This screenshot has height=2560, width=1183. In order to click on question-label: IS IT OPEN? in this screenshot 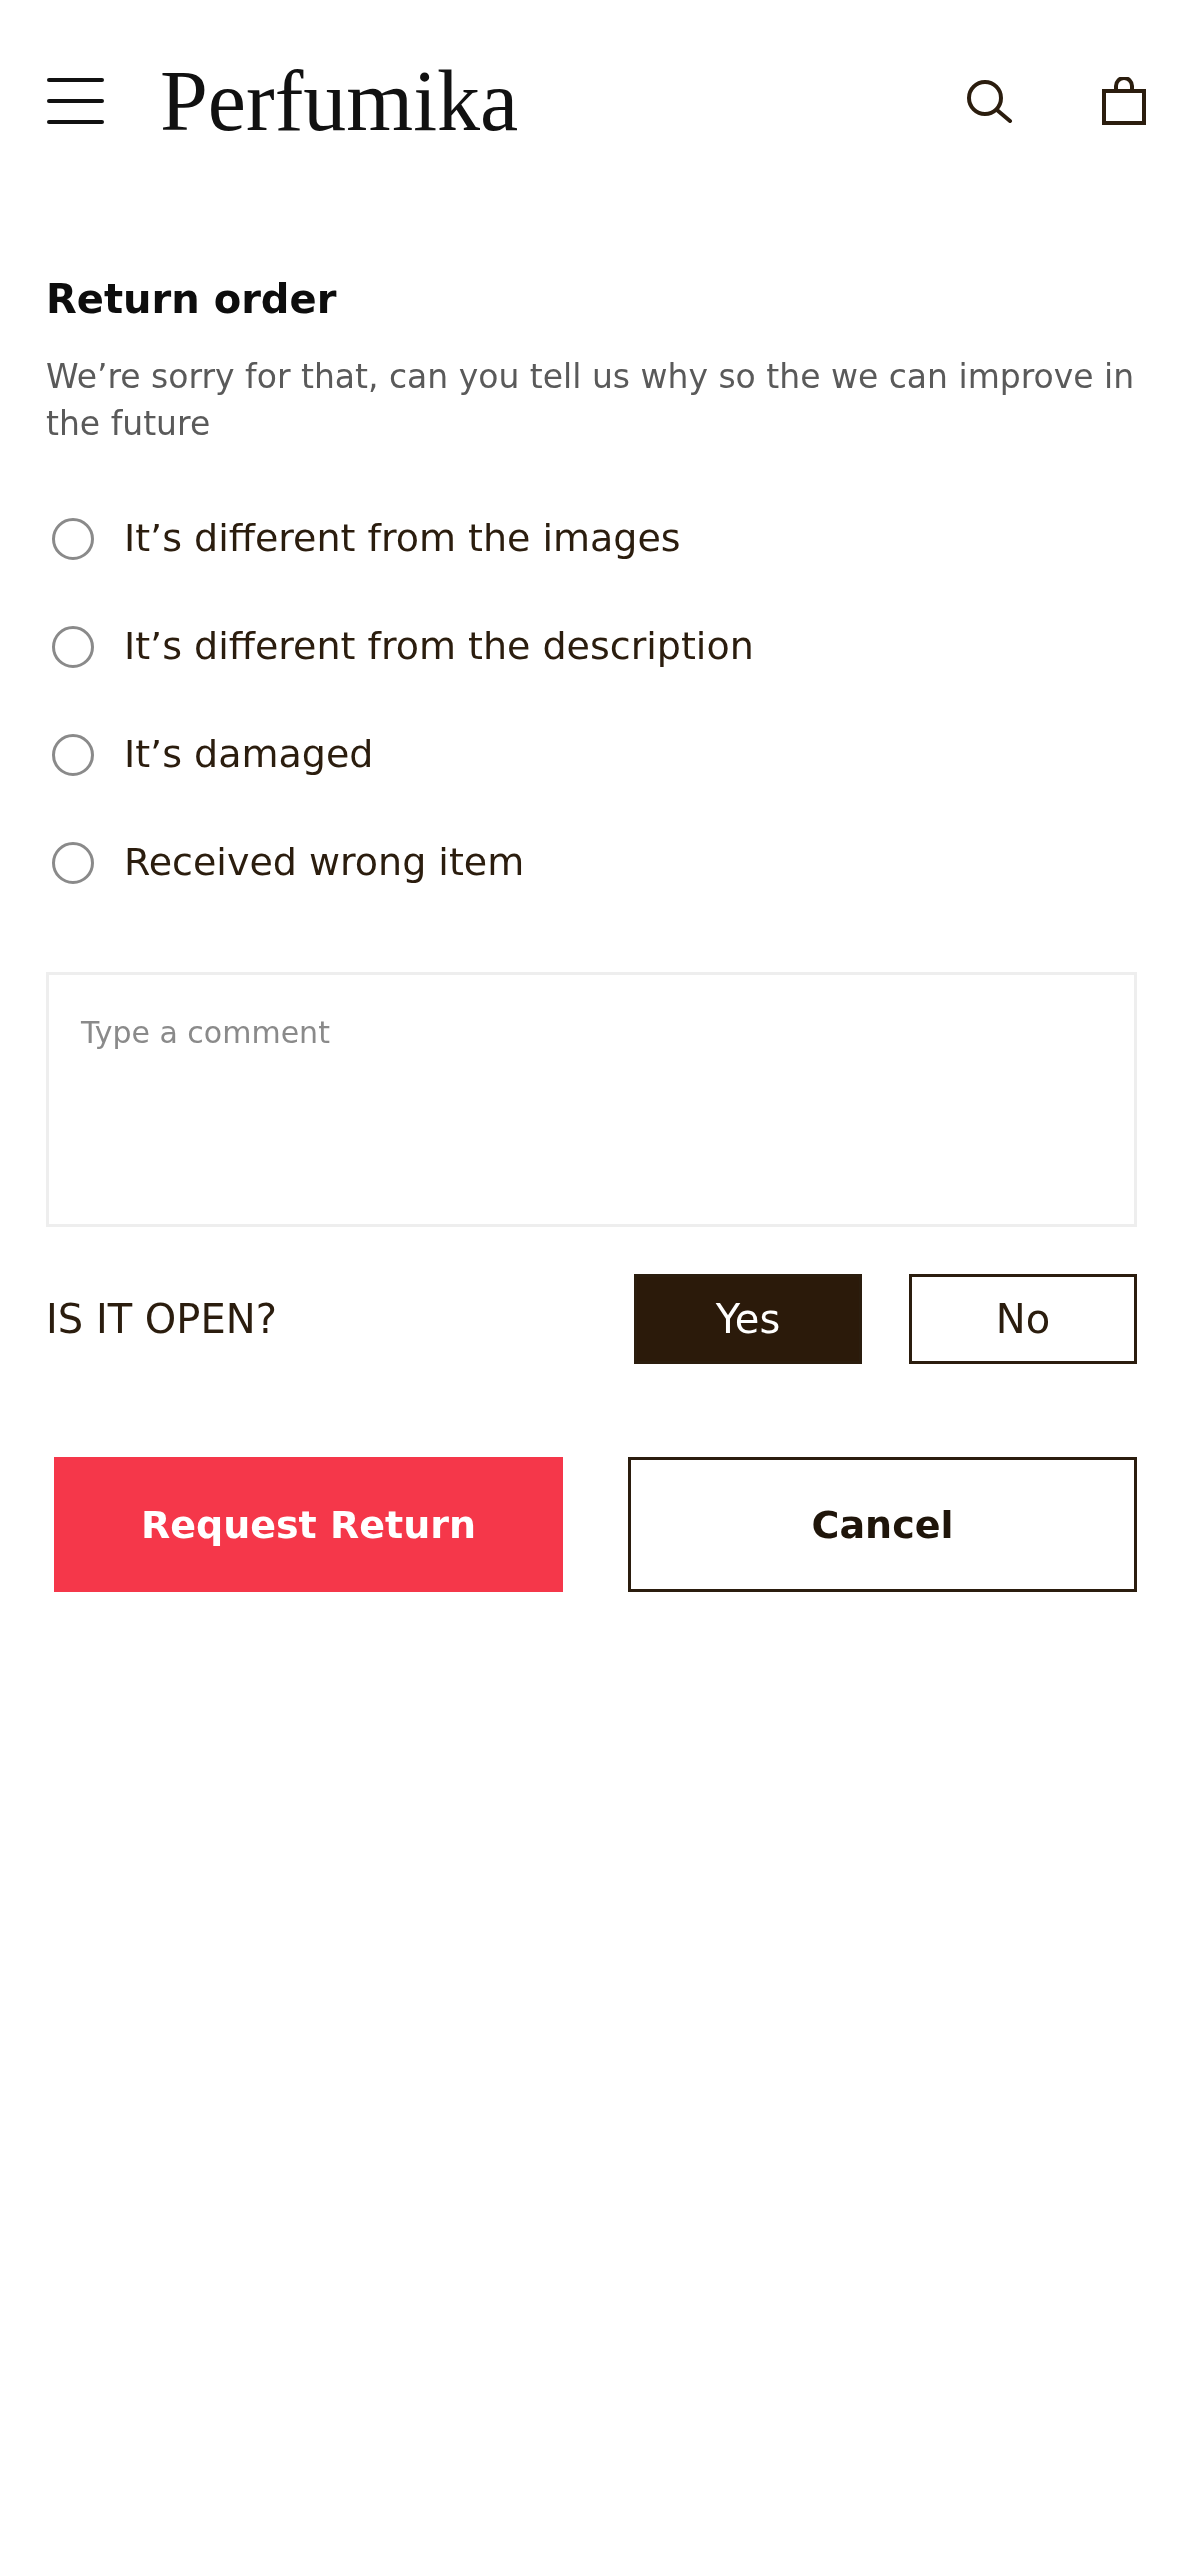, I will do `click(162, 1319)`.